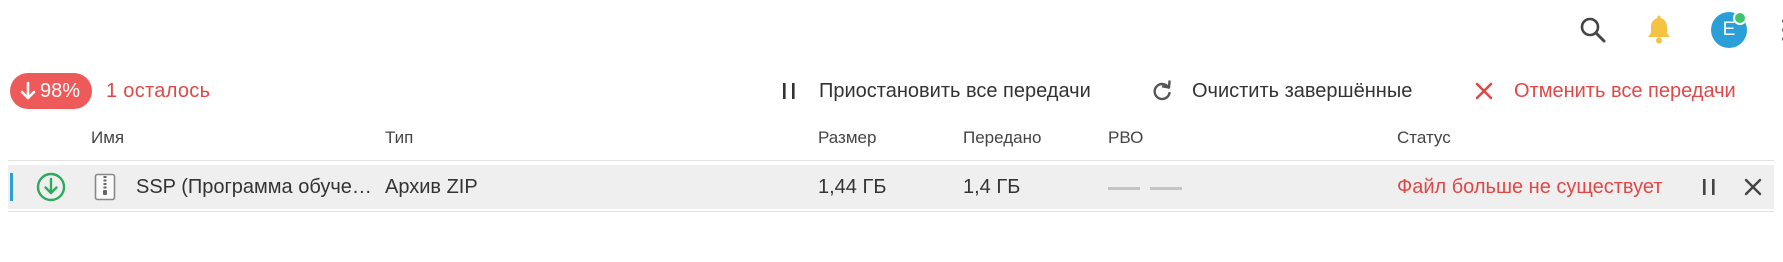 The width and height of the screenshot is (1783, 262). What do you see at coordinates (1633, 30) in the screenshot?
I see `top-bar: E` at bounding box center [1633, 30].